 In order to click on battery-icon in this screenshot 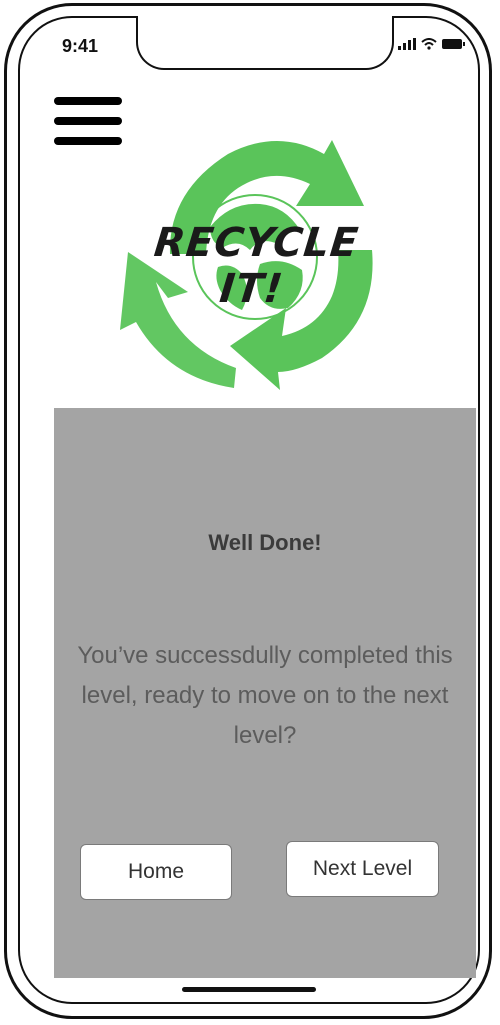, I will do `click(453, 44)`.